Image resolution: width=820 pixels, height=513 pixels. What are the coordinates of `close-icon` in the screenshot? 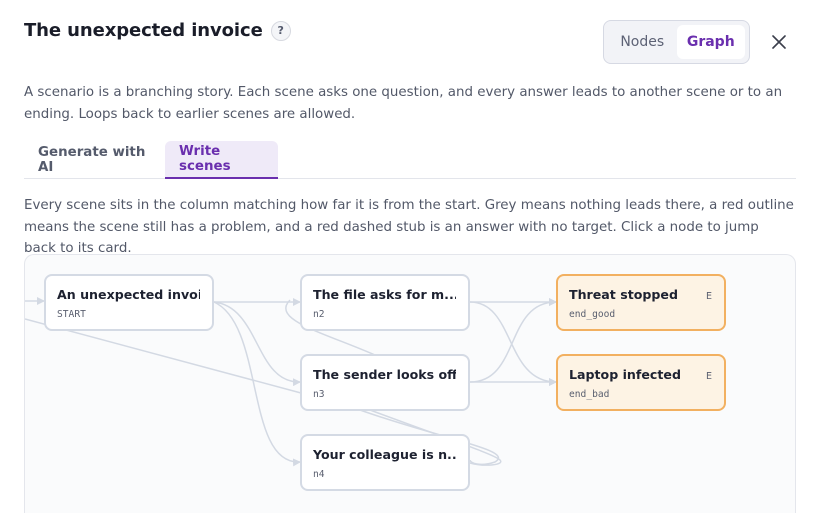 It's located at (779, 42).